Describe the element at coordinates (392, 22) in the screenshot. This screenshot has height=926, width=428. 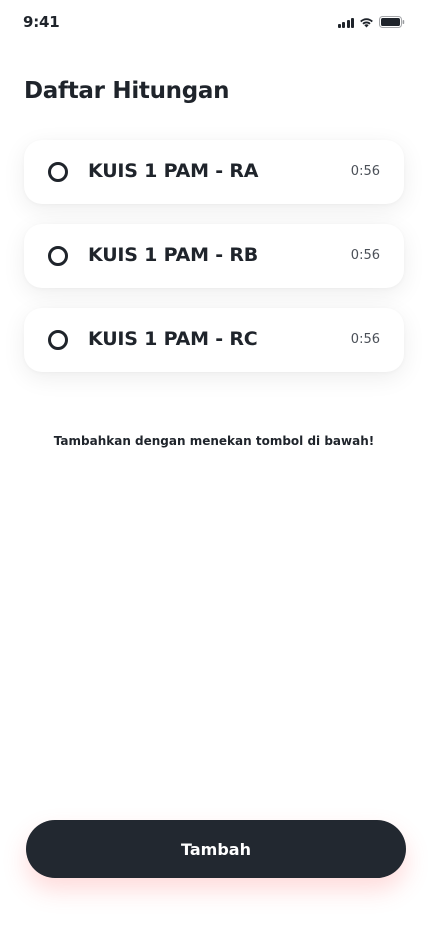
I see `battery-icon` at that location.